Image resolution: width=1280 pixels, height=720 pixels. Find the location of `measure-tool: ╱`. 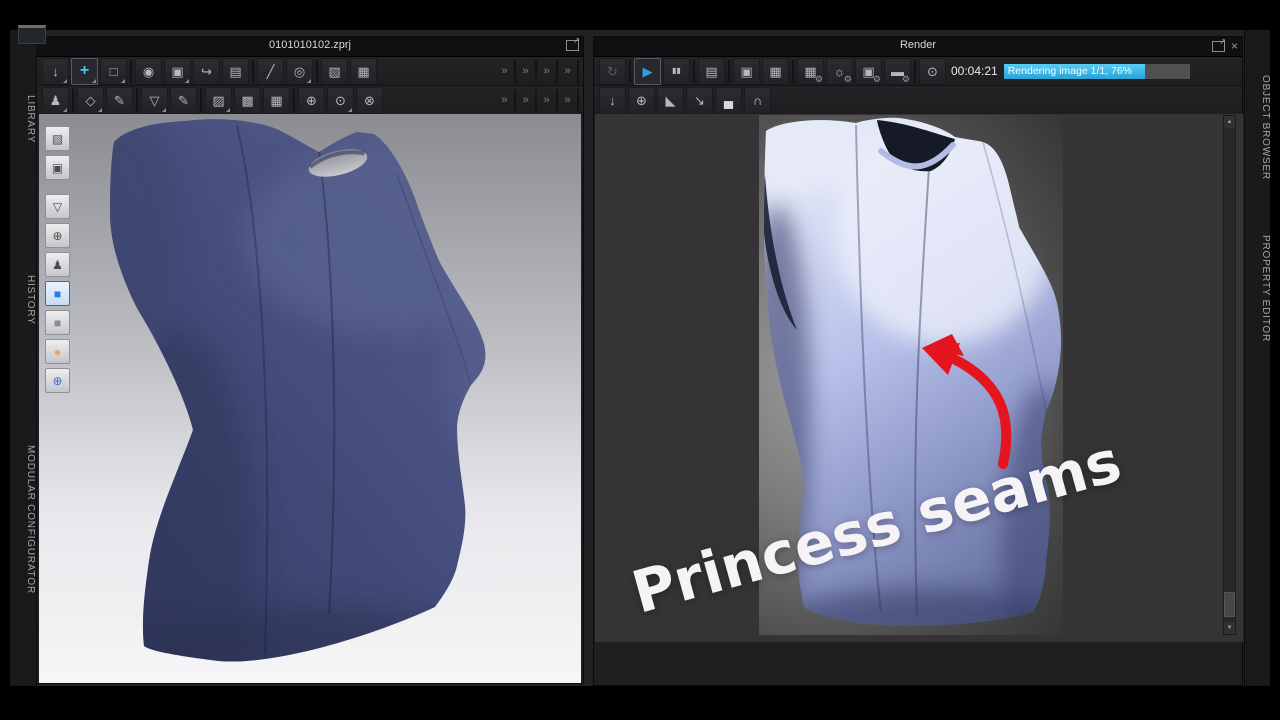

measure-tool: ╱ is located at coordinates (270, 71).